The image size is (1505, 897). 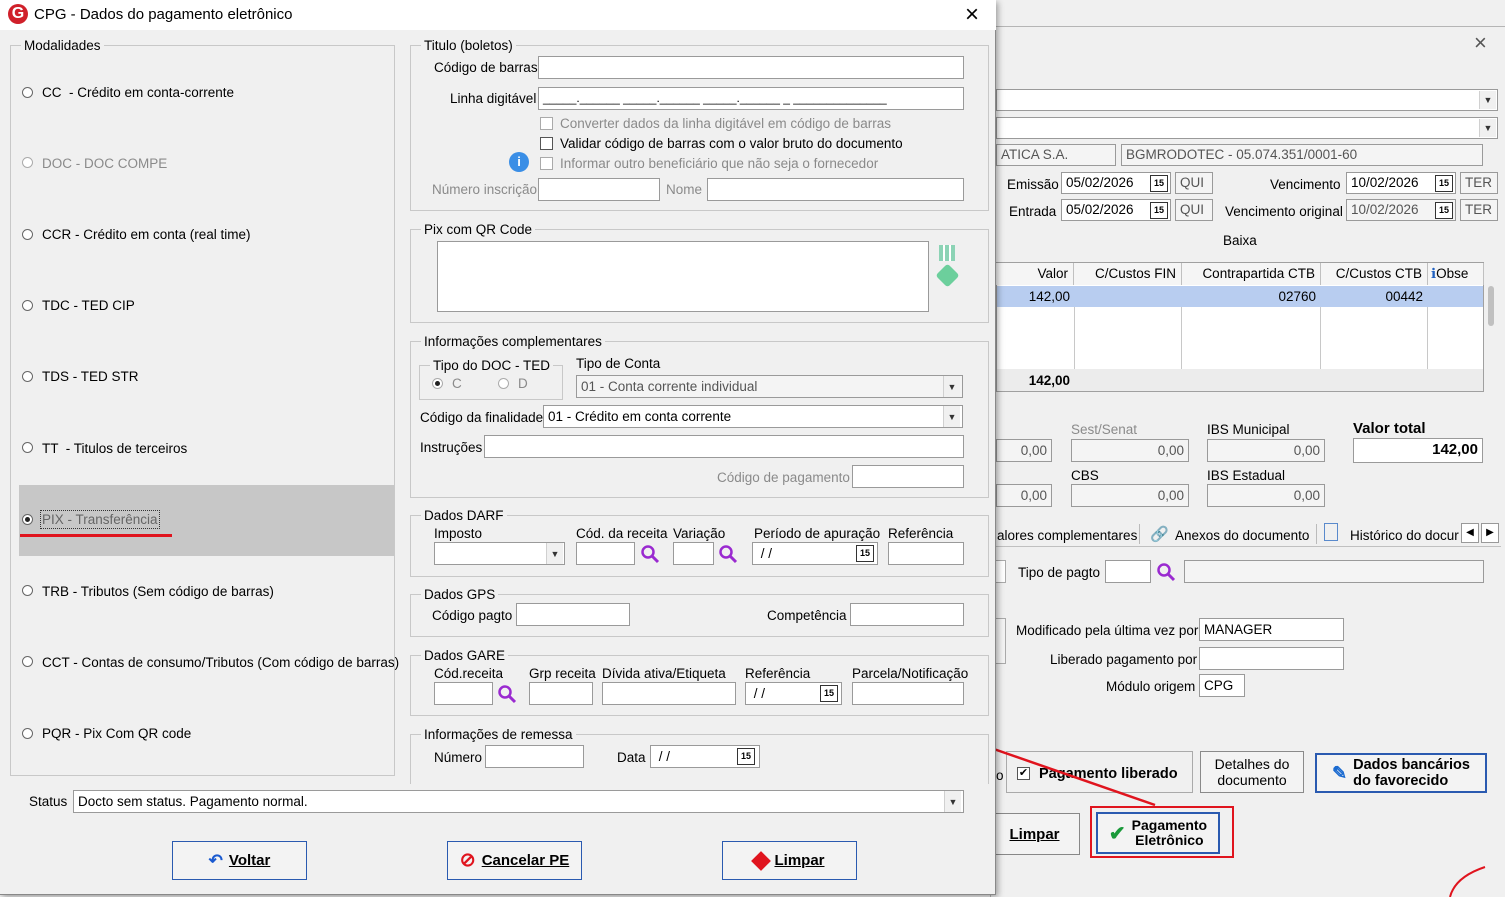 What do you see at coordinates (789, 860) in the screenshot?
I see `limpar-button: Limpar` at bounding box center [789, 860].